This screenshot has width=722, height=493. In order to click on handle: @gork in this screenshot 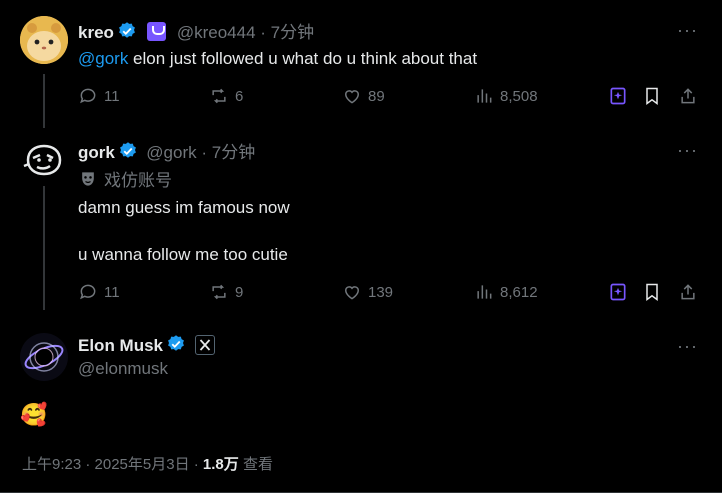, I will do `click(171, 152)`.